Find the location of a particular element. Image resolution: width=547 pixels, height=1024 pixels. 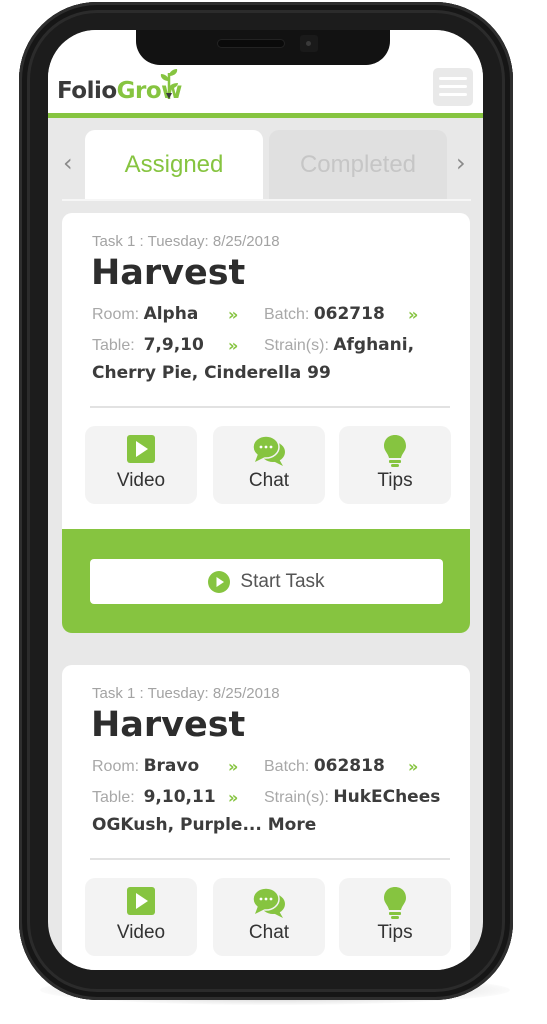

strains-row: Strain(s): HukEChees is located at coordinates (352, 797).